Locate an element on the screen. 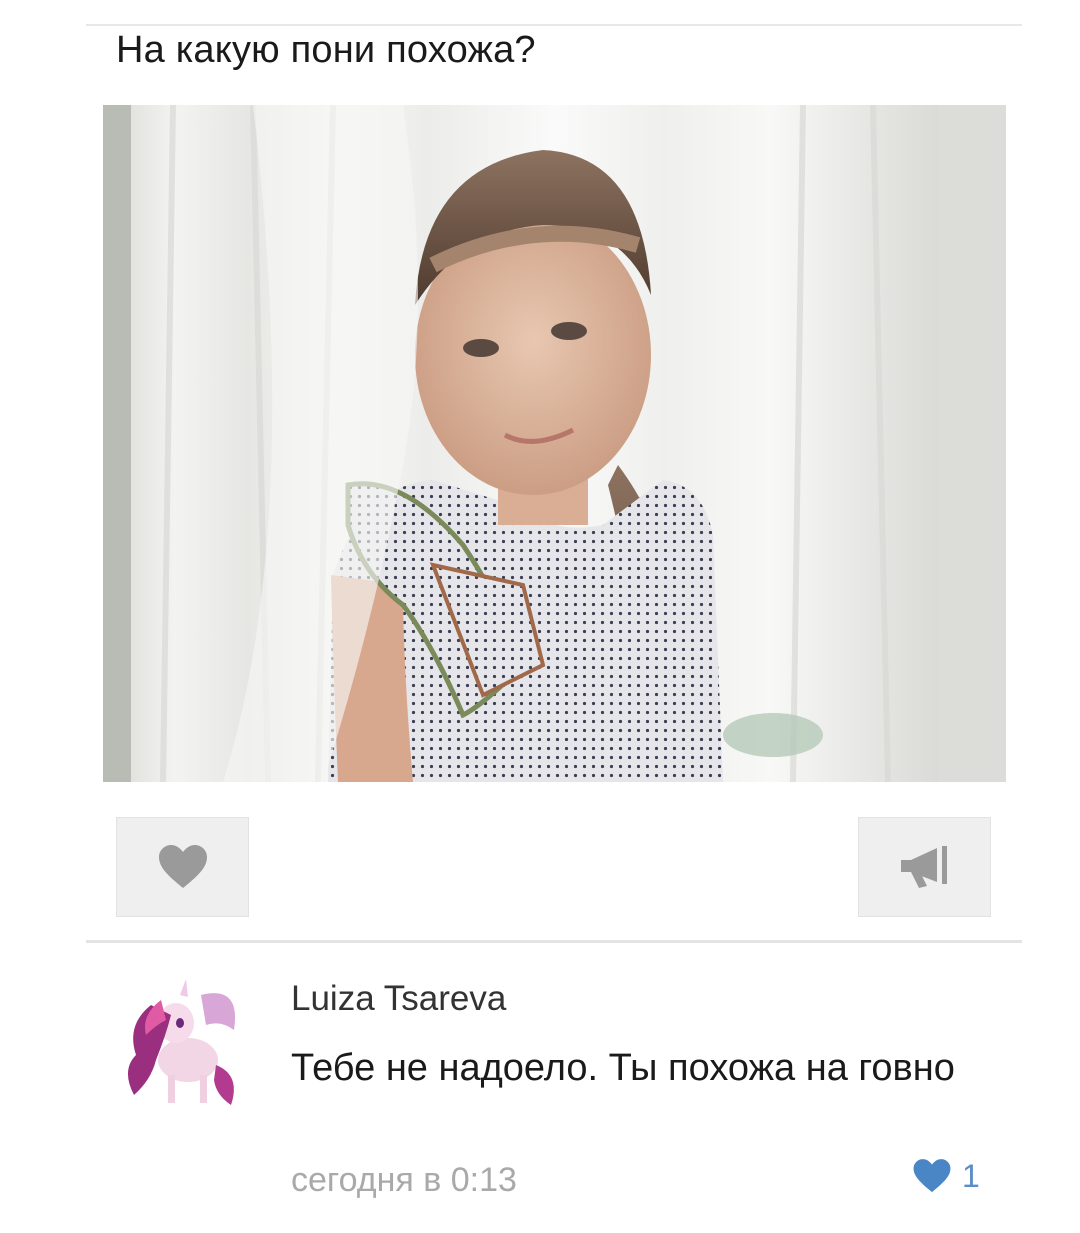  megaphone-icon is located at coordinates (923, 867).